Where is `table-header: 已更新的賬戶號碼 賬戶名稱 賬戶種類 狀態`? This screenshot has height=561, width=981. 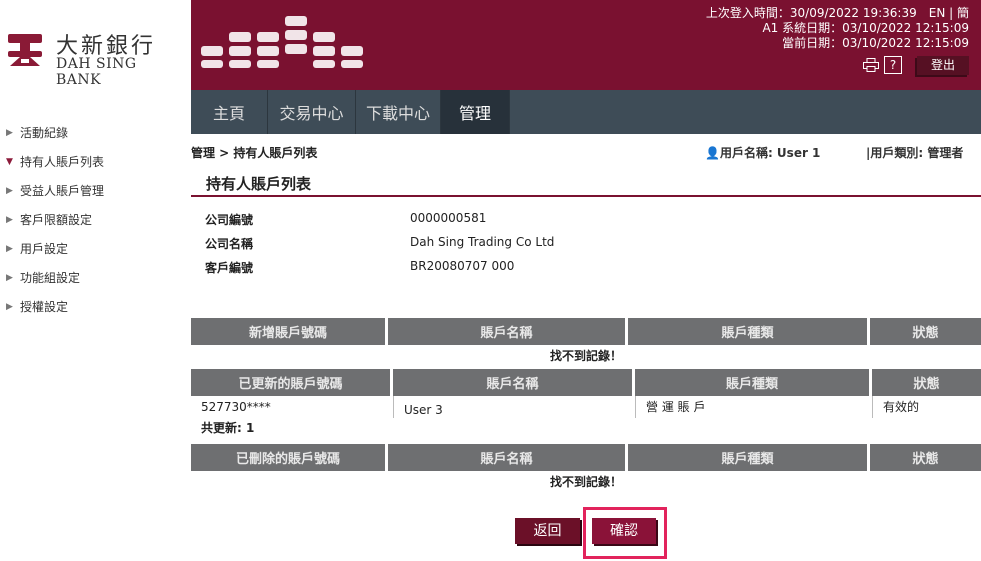
table-header: 已更新的賬戶號碼 賬戶名稱 賬戶種類 狀態 is located at coordinates (586, 382).